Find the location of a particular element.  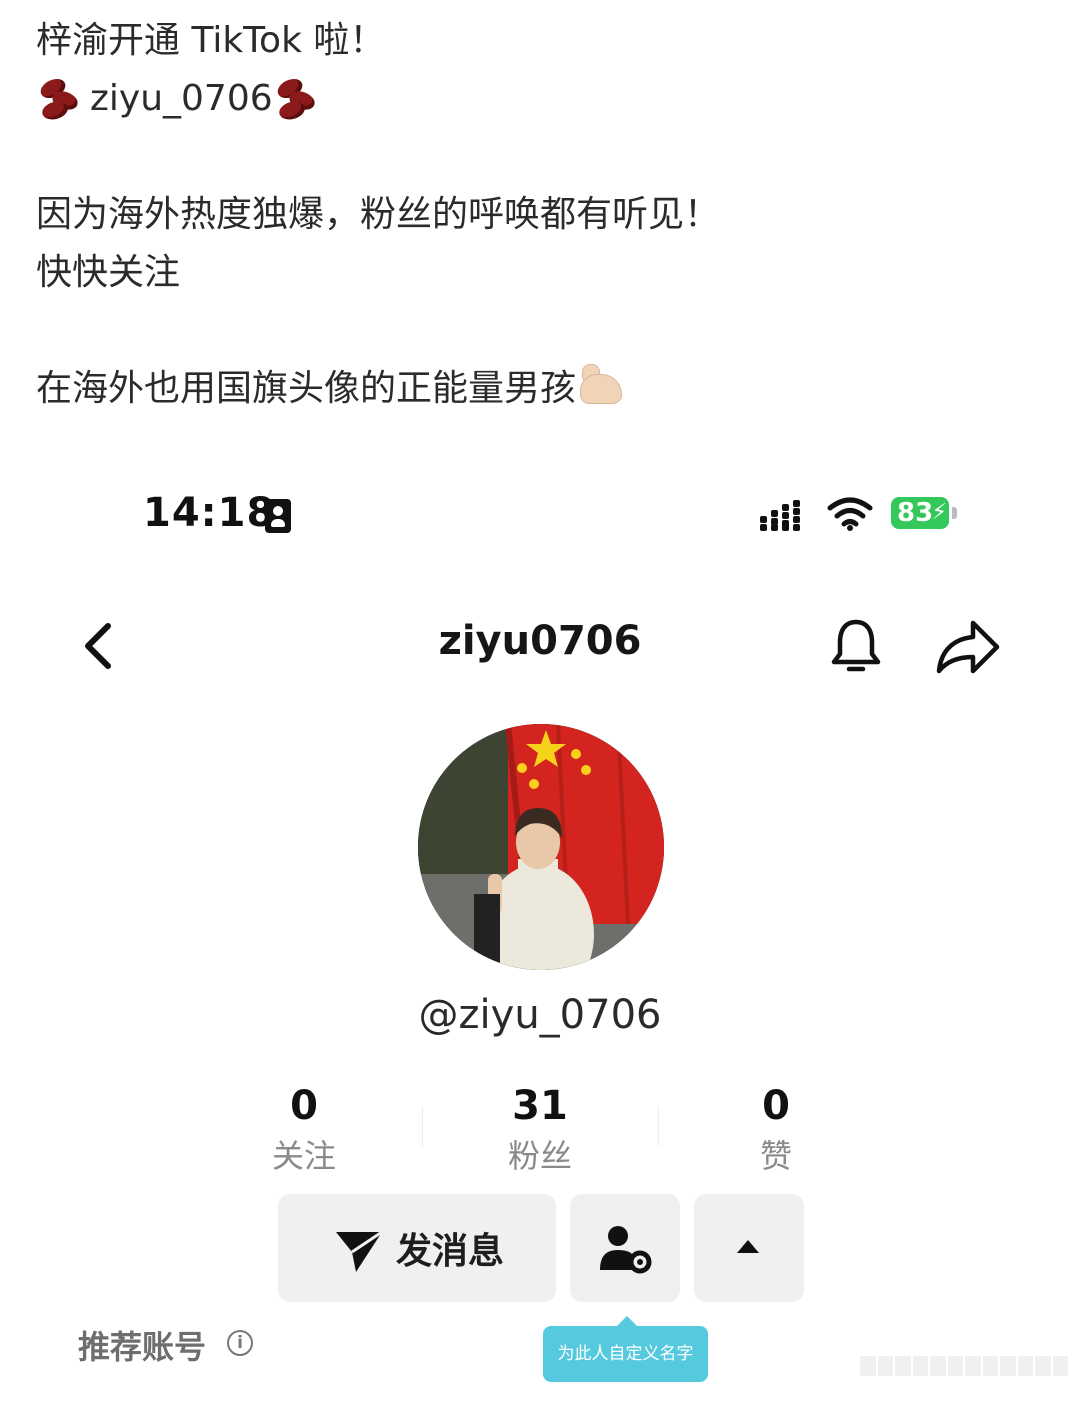

user-gear-icon is located at coordinates (626, 1250).